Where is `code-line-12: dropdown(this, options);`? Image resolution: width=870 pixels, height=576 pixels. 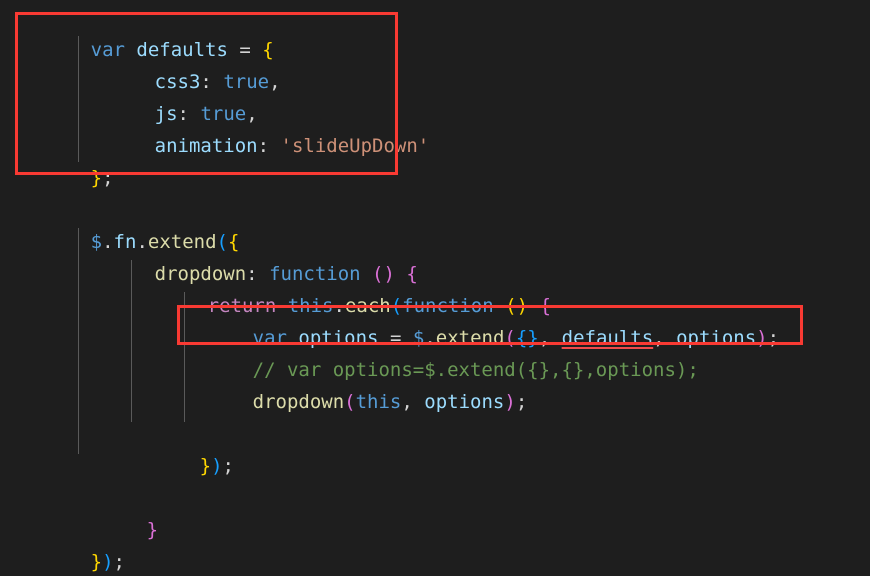 code-line-12: dropdown(this, options); is located at coordinates (356, 383).